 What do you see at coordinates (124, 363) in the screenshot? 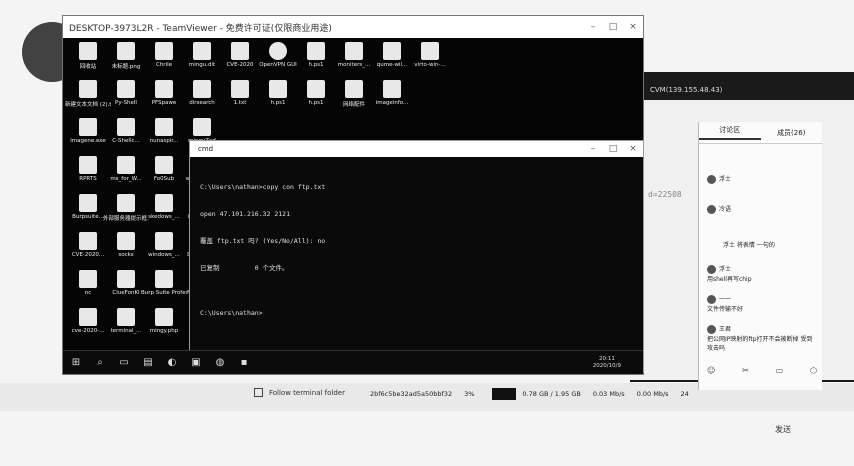
I see `task-view-icon: ▭` at bounding box center [124, 363].